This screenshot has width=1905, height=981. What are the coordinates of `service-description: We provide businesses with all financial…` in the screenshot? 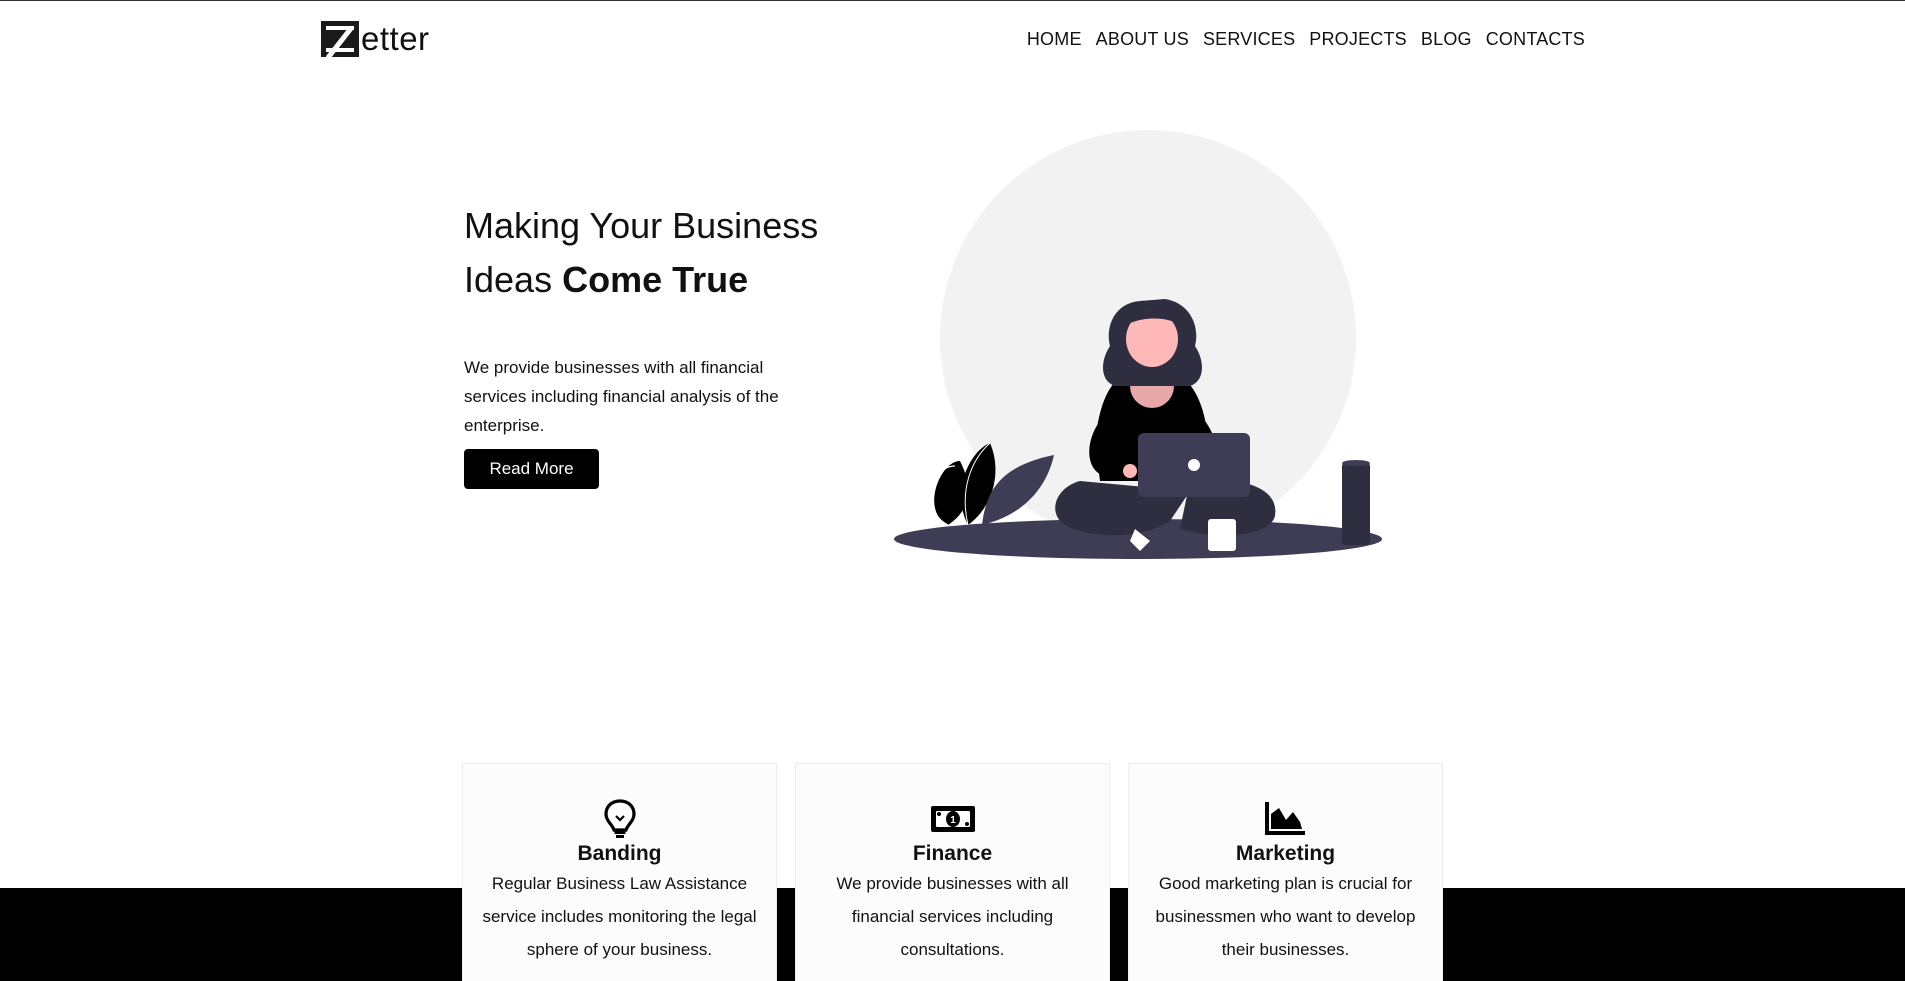 It's located at (952, 916).